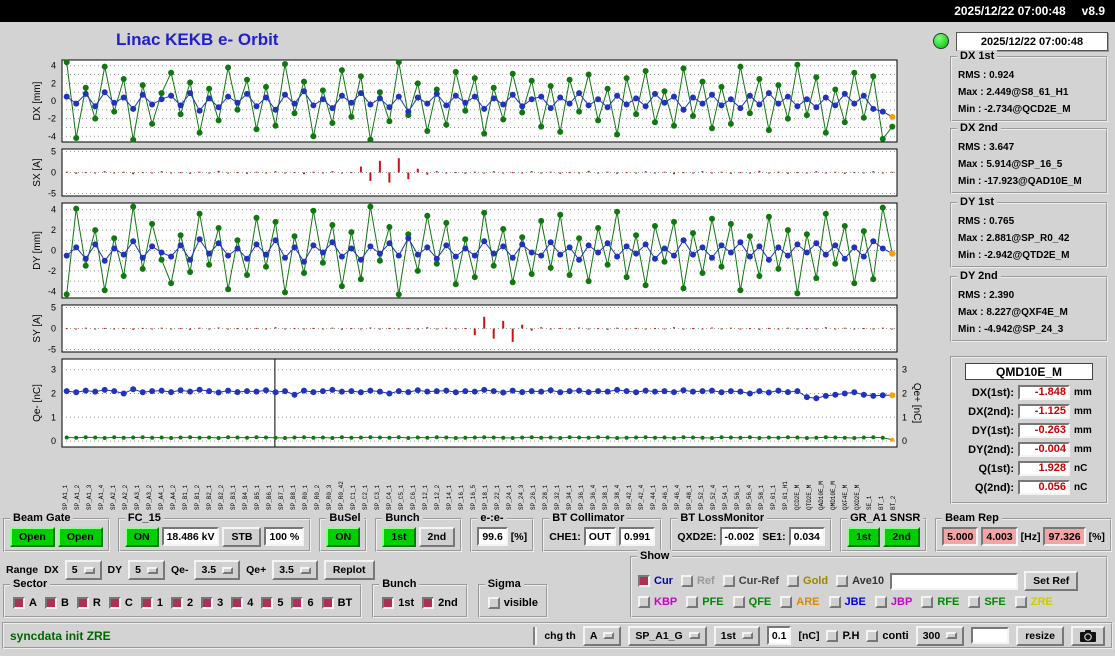 The height and width of the screenshot is (656, 1115). I want to click on sigma-checkbox-visible, so click(493, 602).